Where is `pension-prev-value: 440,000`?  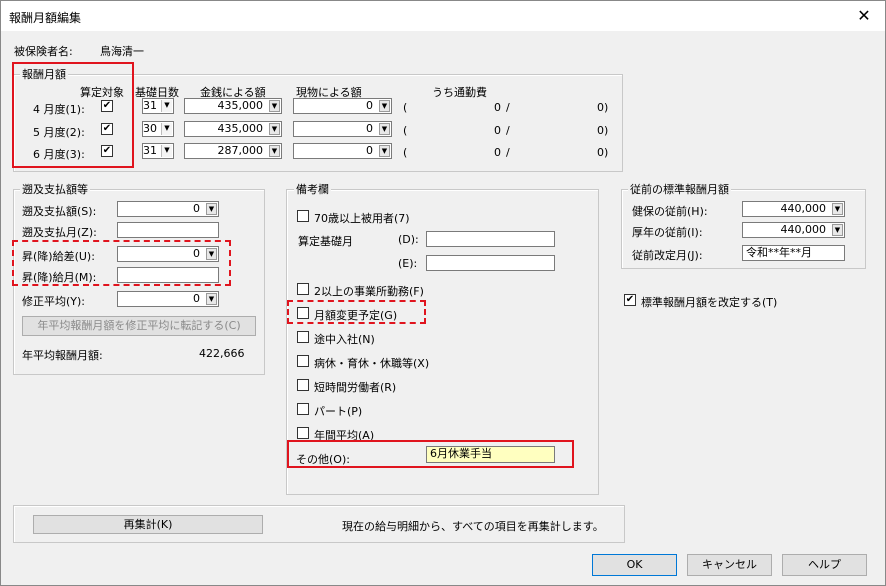
pension-prev-value: 440,000 is located at coordinates (803, 229).